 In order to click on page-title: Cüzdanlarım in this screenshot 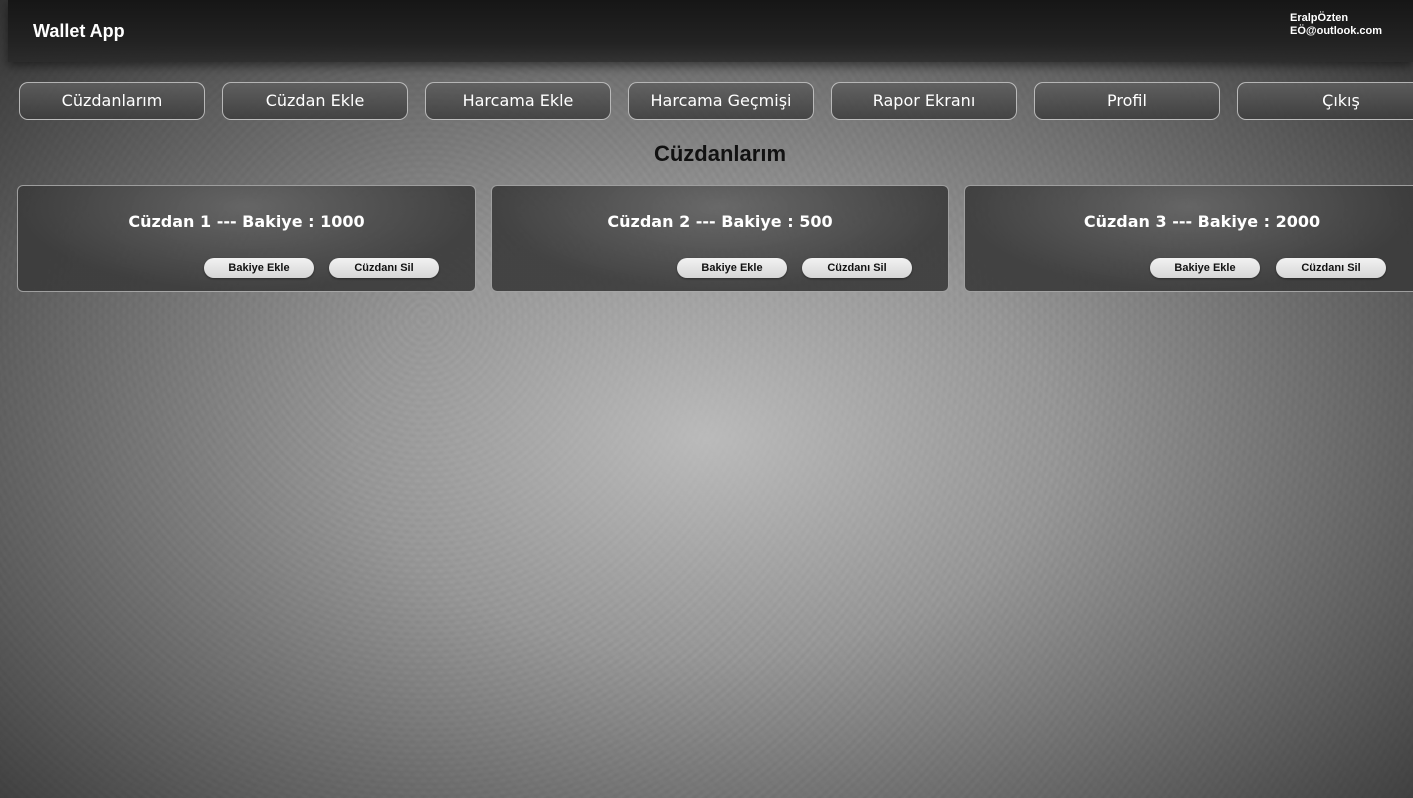, I will do `click(720, 153)`.